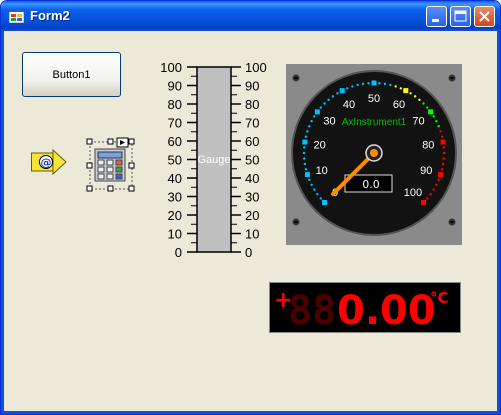 The width and height of the screenshot is (501, 415). I want to click on gauge-tick-label-left: 40, so click(175, 178).